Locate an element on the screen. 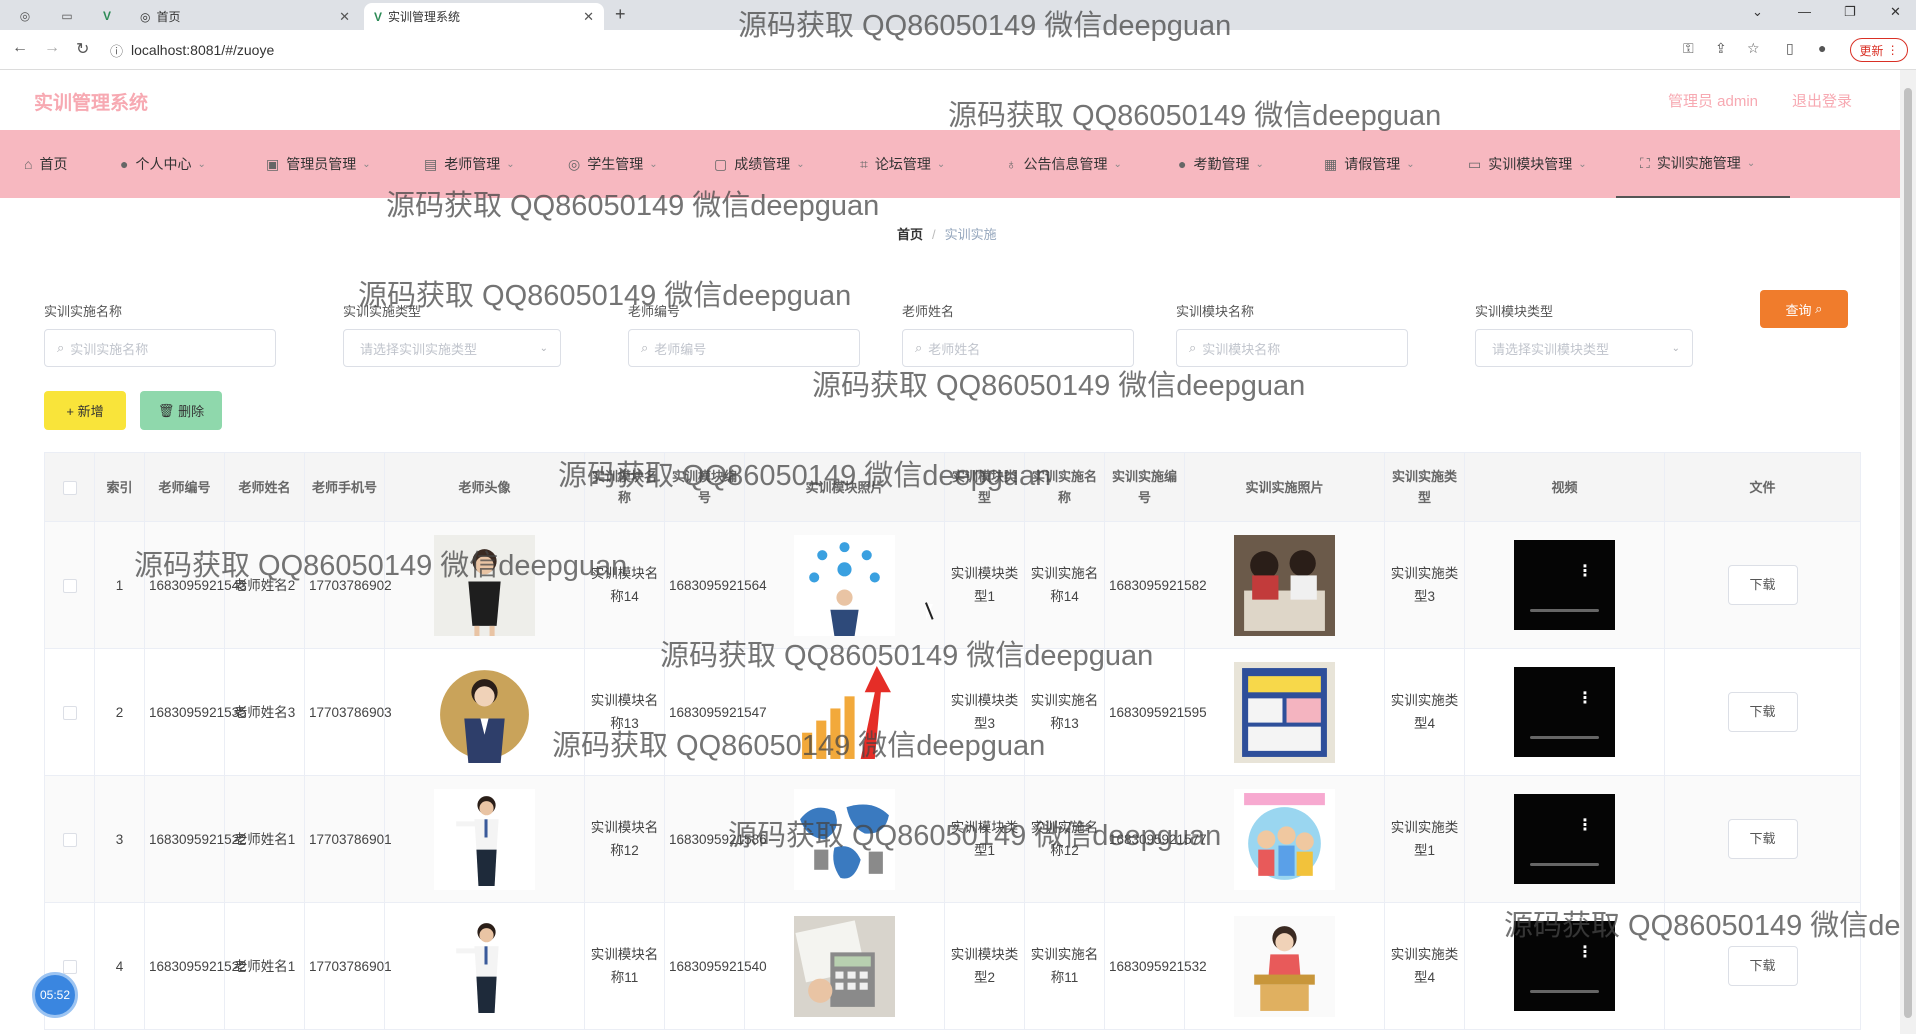 Image resolution: width=1916 pixels, height=1034 pixels. key-icon: ⚿ is located at coordinates (1688, 48).